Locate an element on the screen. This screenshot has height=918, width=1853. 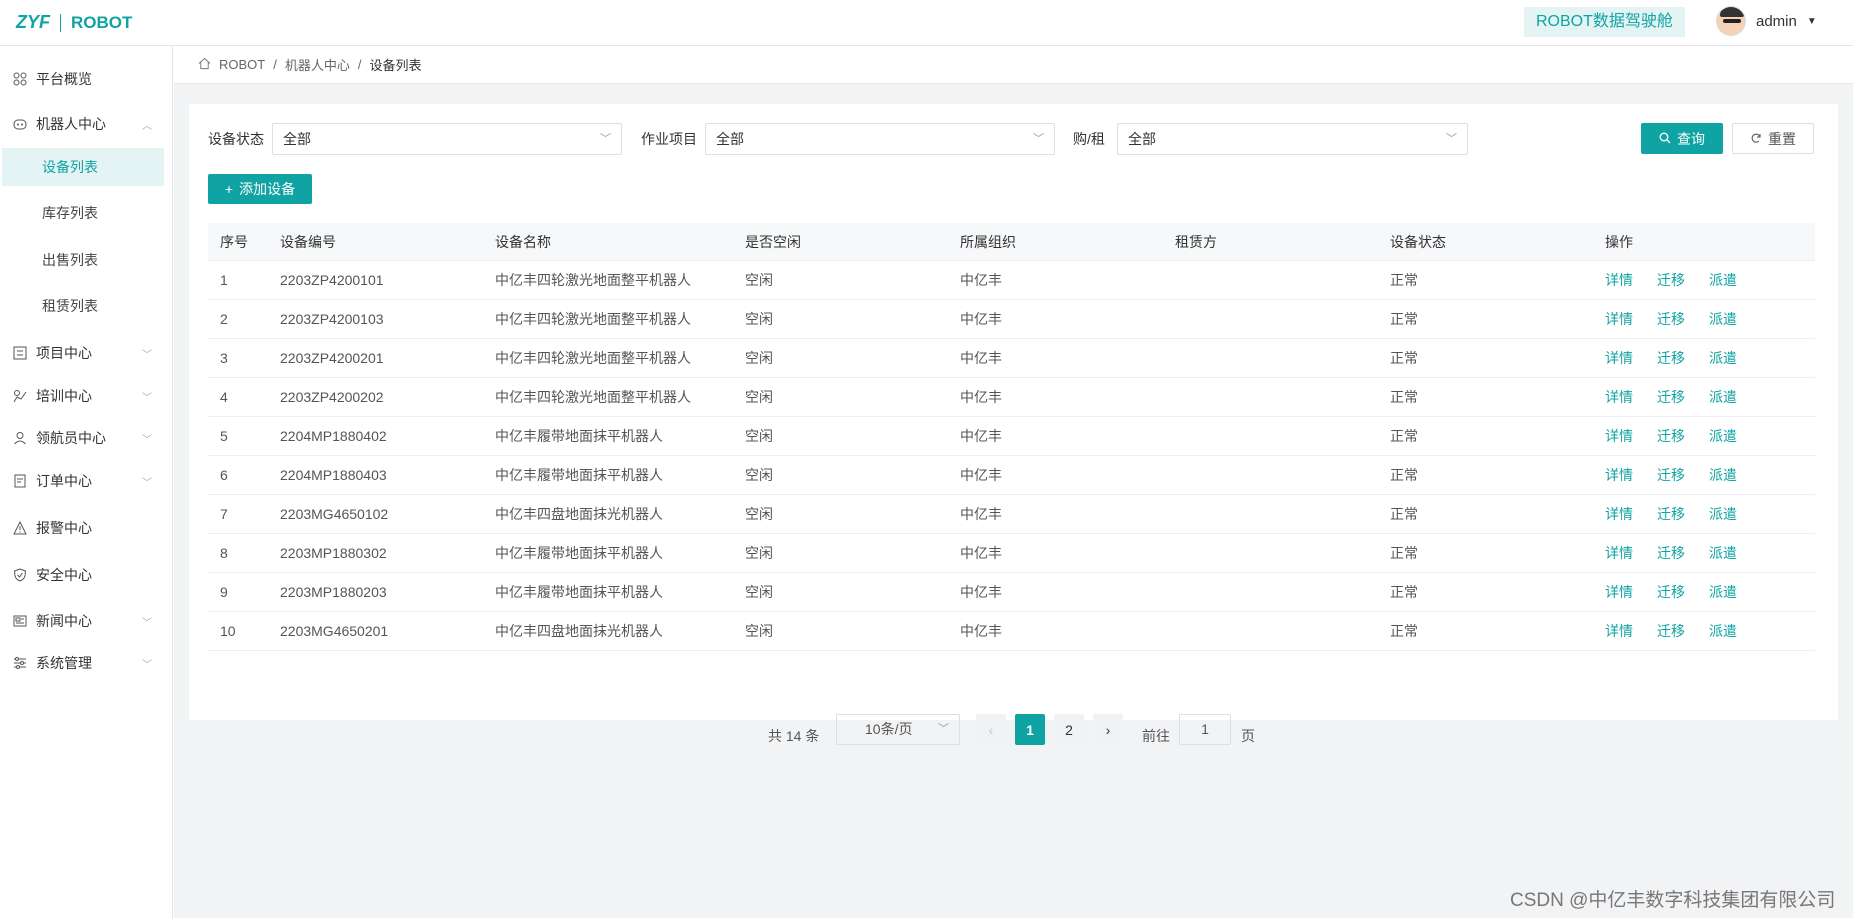
sidebar-item-order-center: 订单中心 ﹀ is located at coordinates (86, 481).